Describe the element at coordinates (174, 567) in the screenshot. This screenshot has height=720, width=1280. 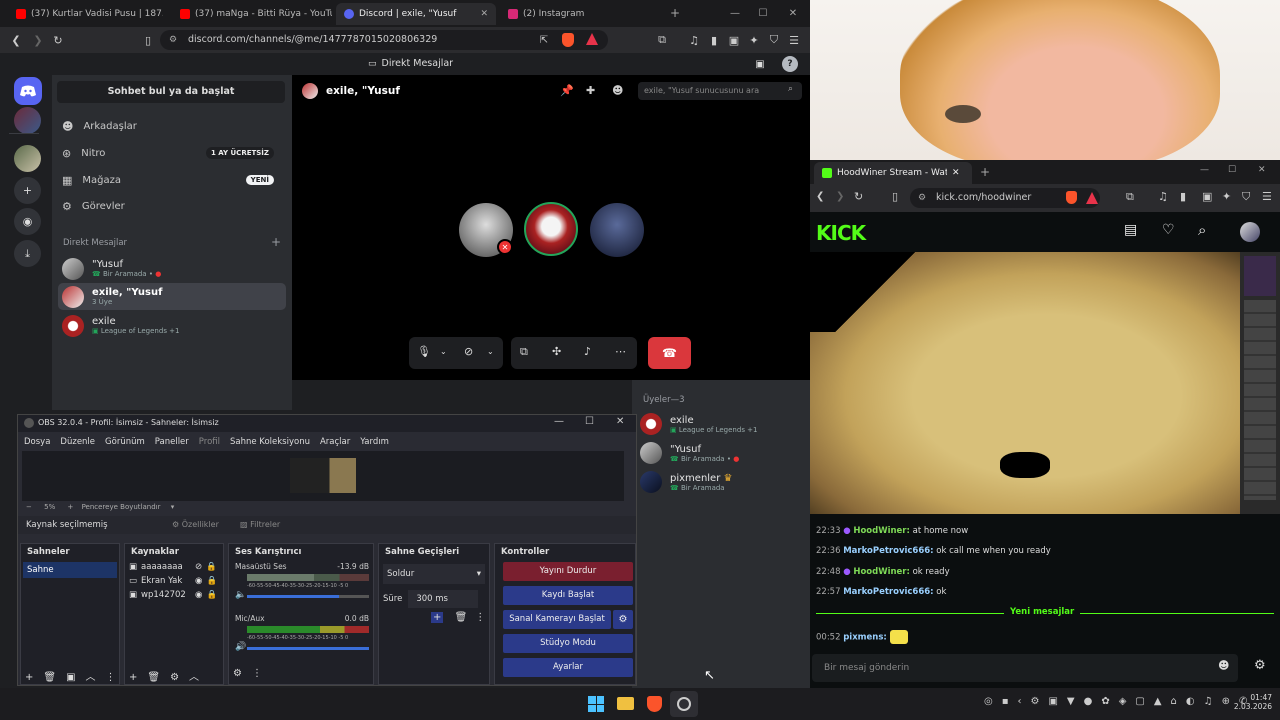
I see `source-item: ▣ aaaaaaaa ⊘ 🔒` at that location.